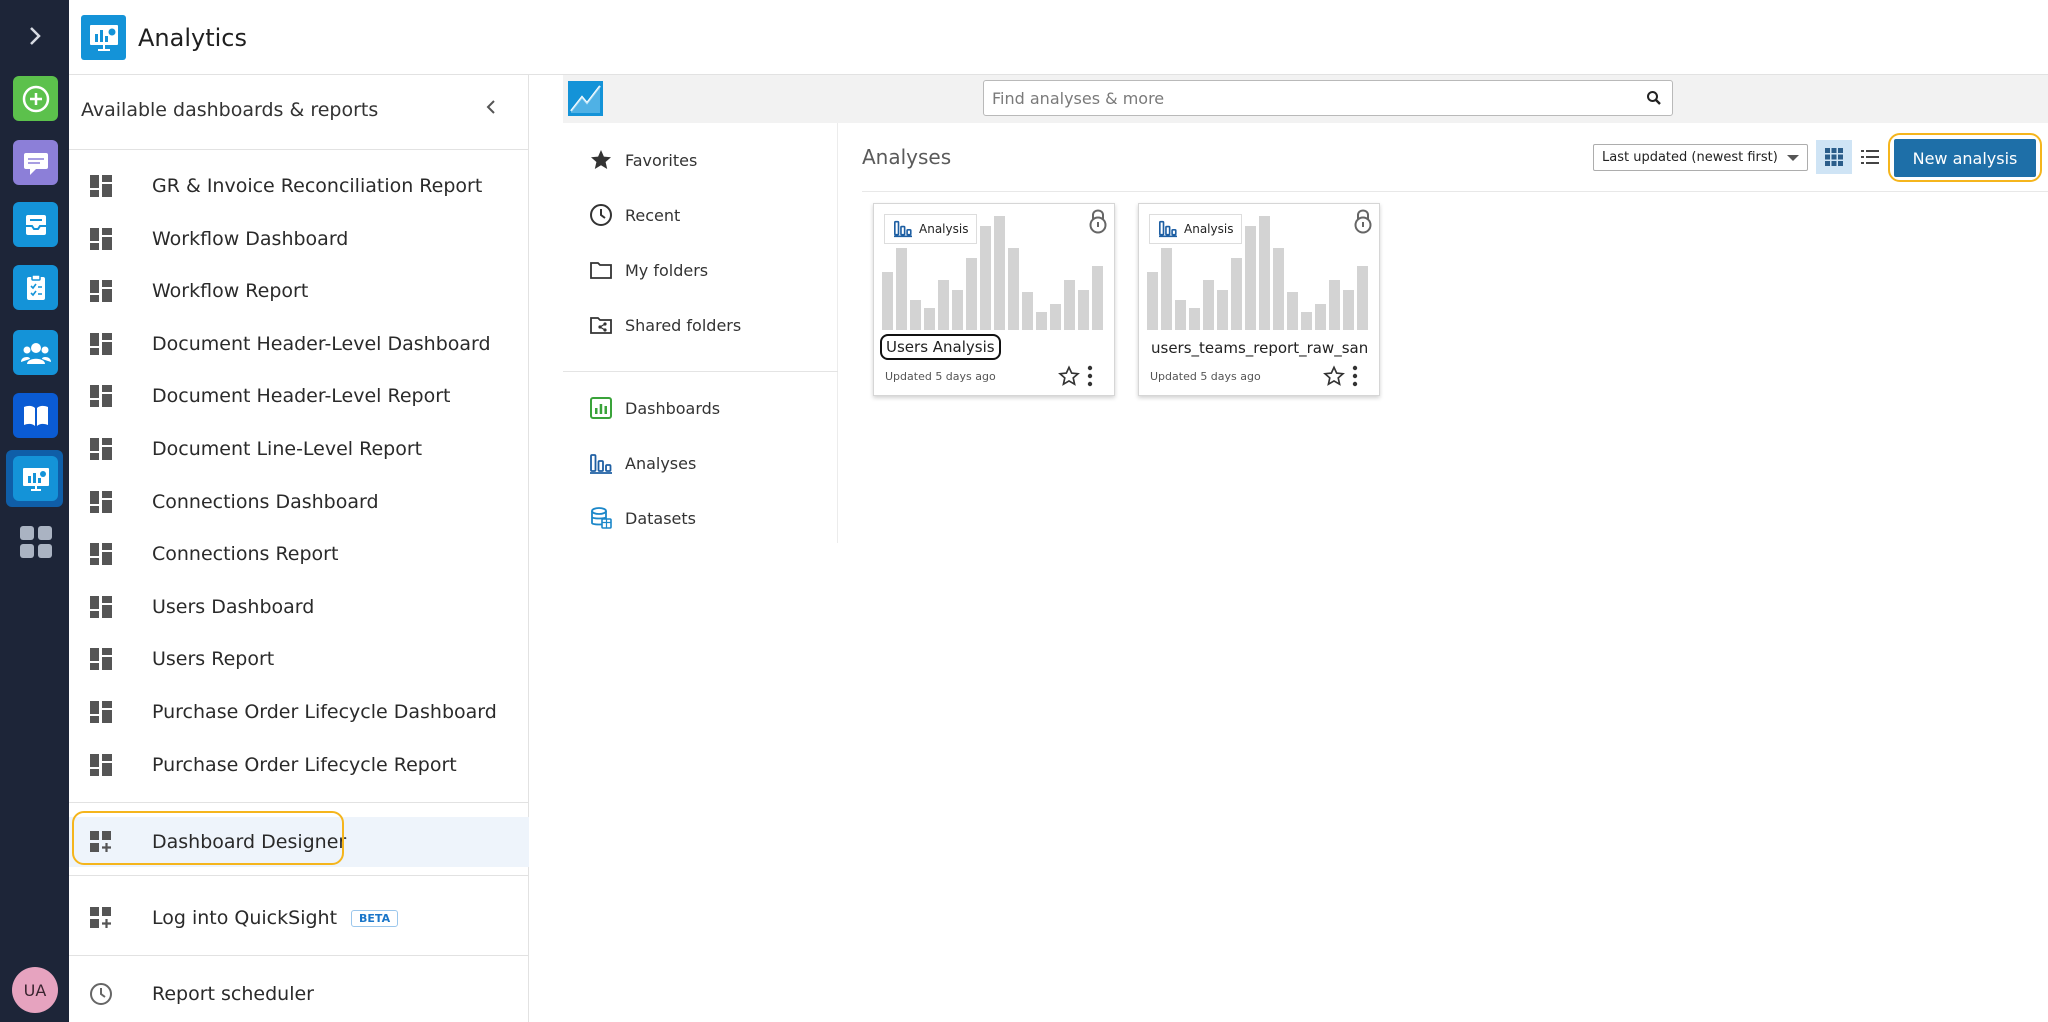  Describe the element at coordinates (490, 107) in the screenshot. I see `chevron-left-icon` at that location.